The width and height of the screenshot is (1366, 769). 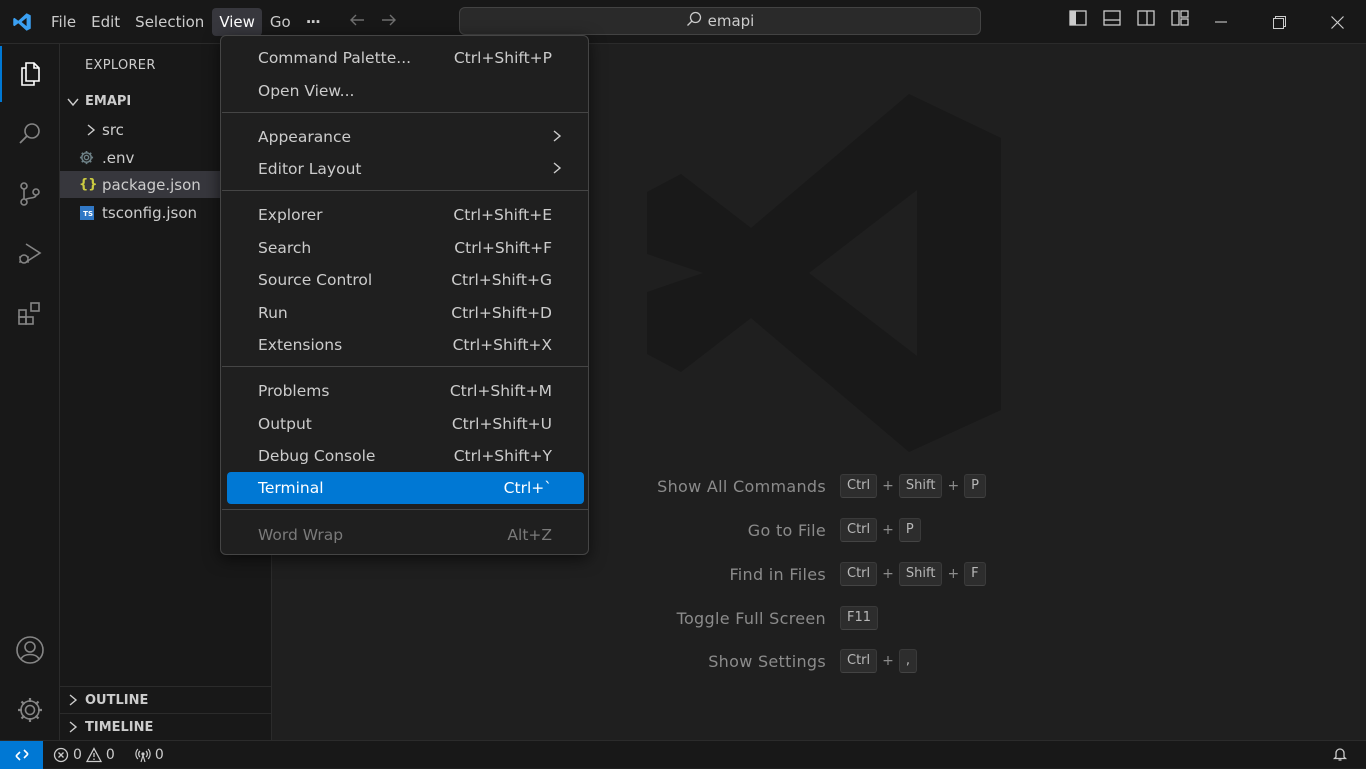 What do you see at coordinates (405, 424) in the screenshot?
I see `menu-item-output: Output Ctrl+Shift+U` at bounding box center [405, 424].